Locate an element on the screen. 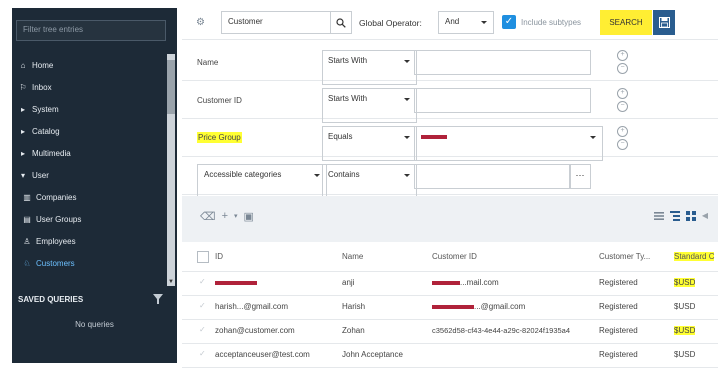 The height and width of the screenshot is (377, 718). employee-icon: ♙ is located at coordinates (27, 241).